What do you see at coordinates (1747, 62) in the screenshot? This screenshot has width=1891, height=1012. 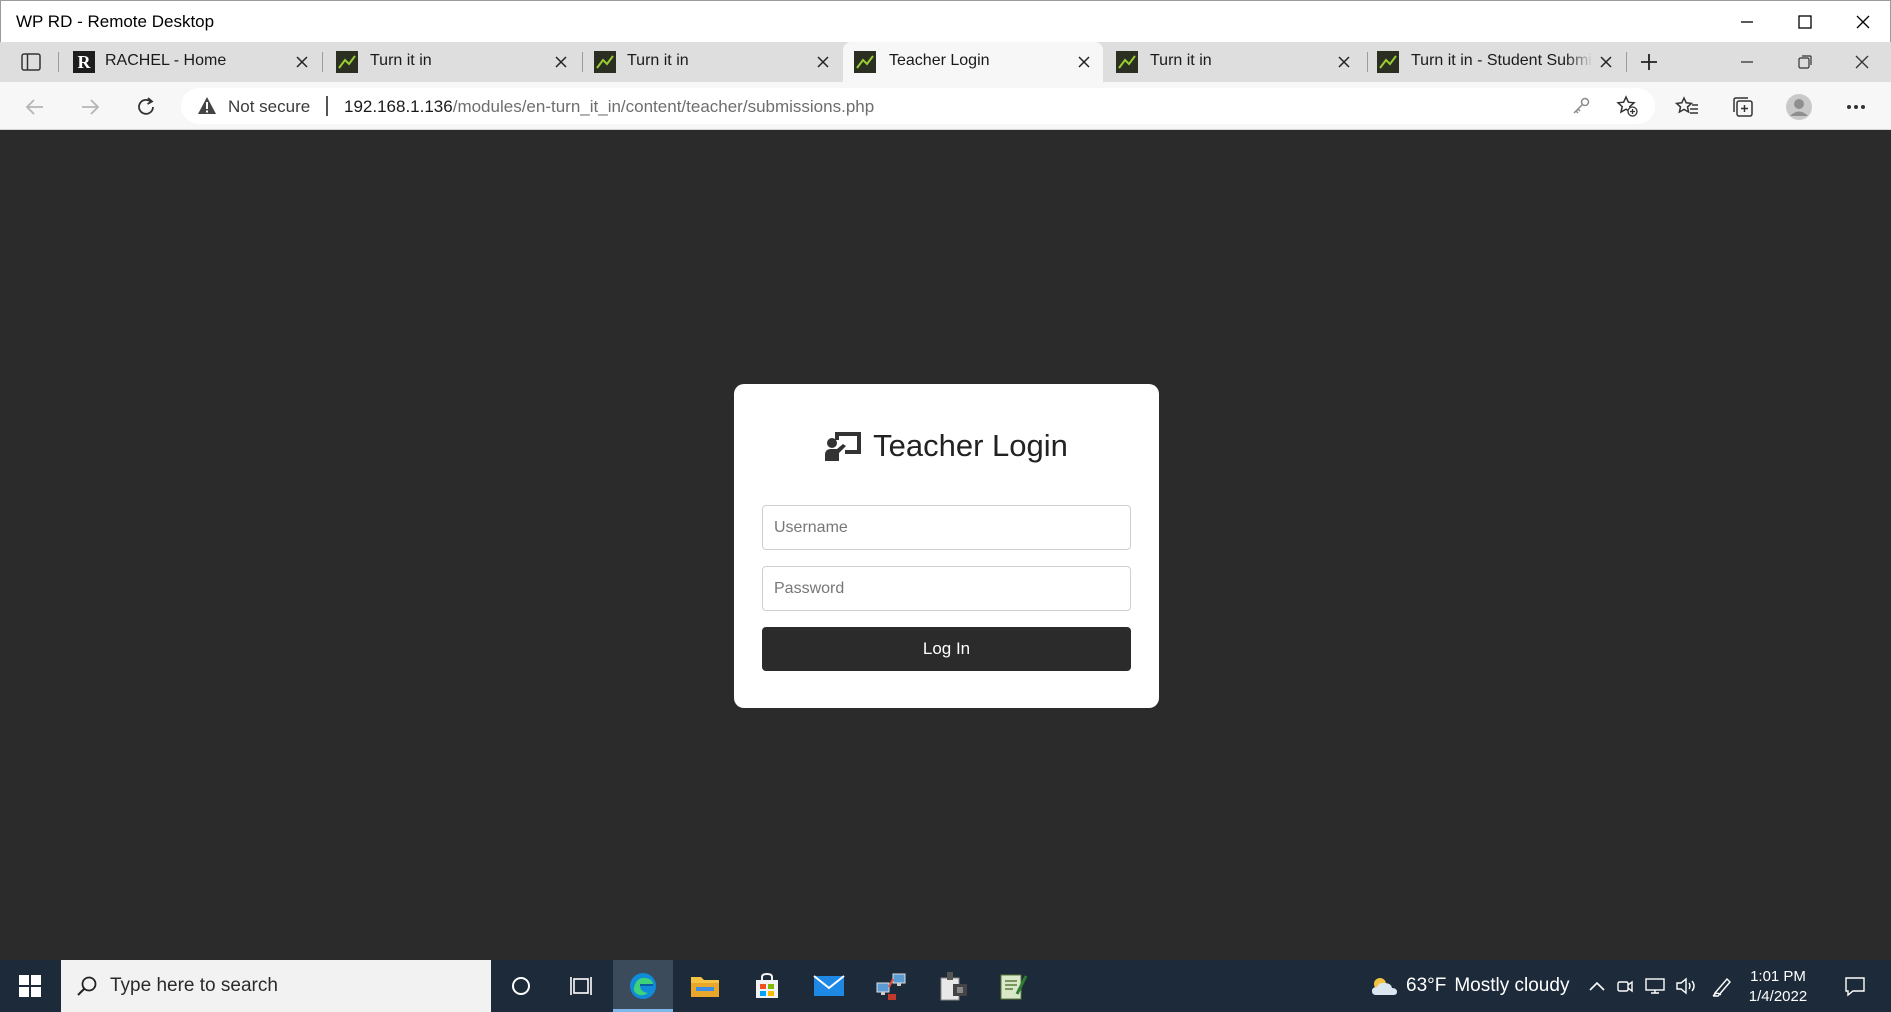 I see `browser-minimize-button` at bounding box center [1747, 62].